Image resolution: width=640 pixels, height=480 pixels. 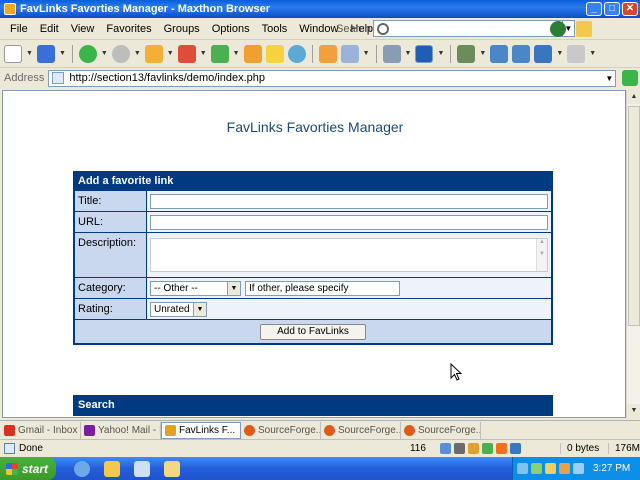 What do you see at coordinates (630, 9) in the screenshot?
I see `close-button: ✕` at bounding box center [630, 9].